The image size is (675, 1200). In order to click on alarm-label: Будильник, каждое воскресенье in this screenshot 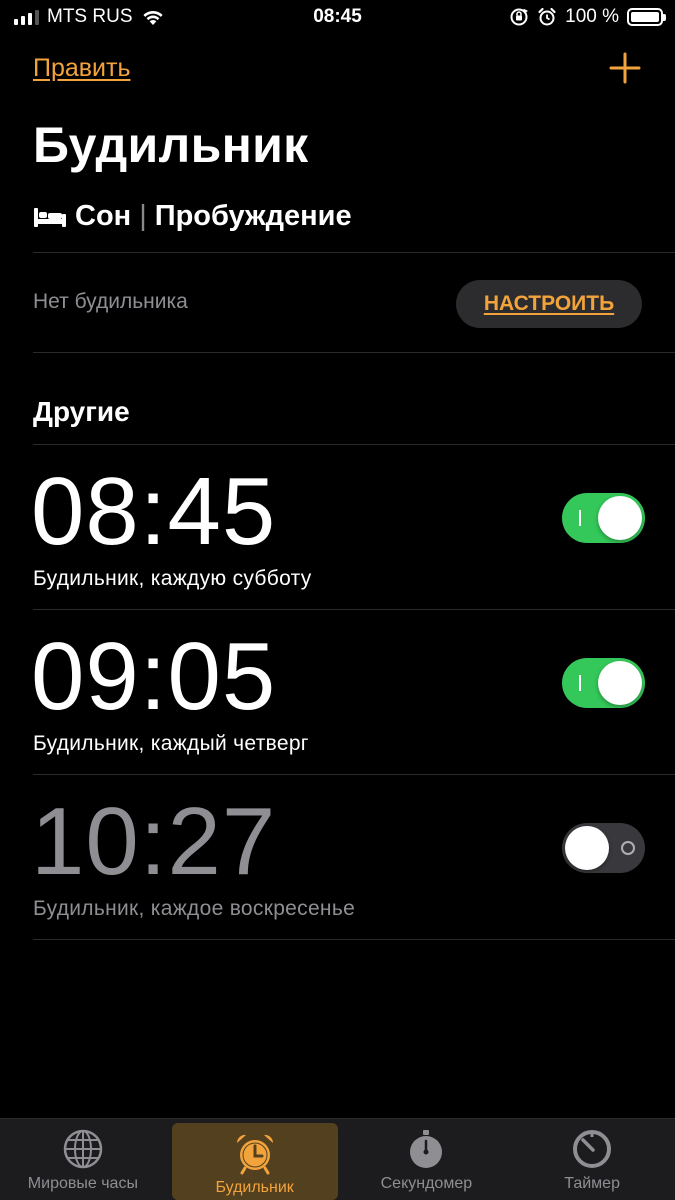, I will do `click(194, 908)`.